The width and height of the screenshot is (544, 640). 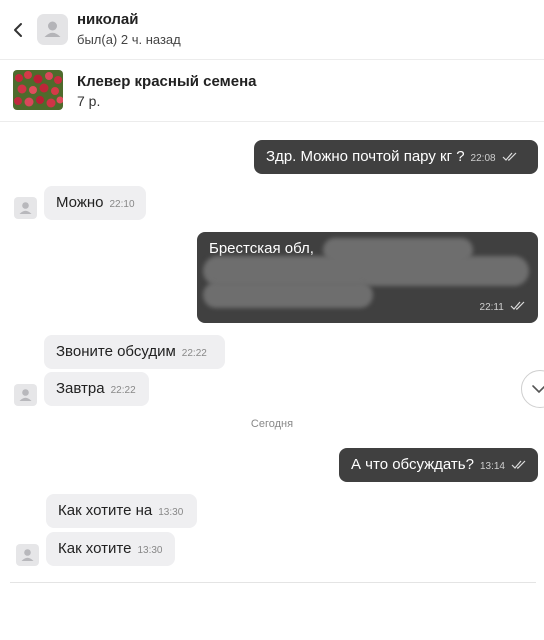 I want to click on message-incoming: Завтра 22:22, so click(x=96, y=389).